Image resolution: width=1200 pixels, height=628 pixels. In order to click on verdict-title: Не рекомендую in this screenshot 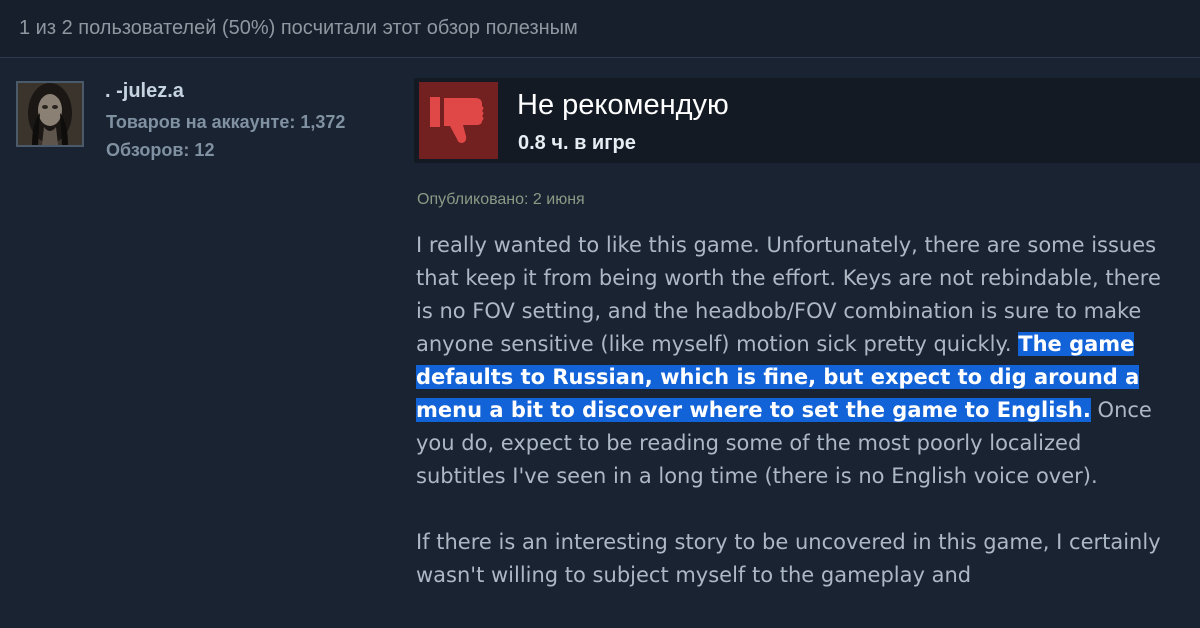, I will do `click(623, 105)`.